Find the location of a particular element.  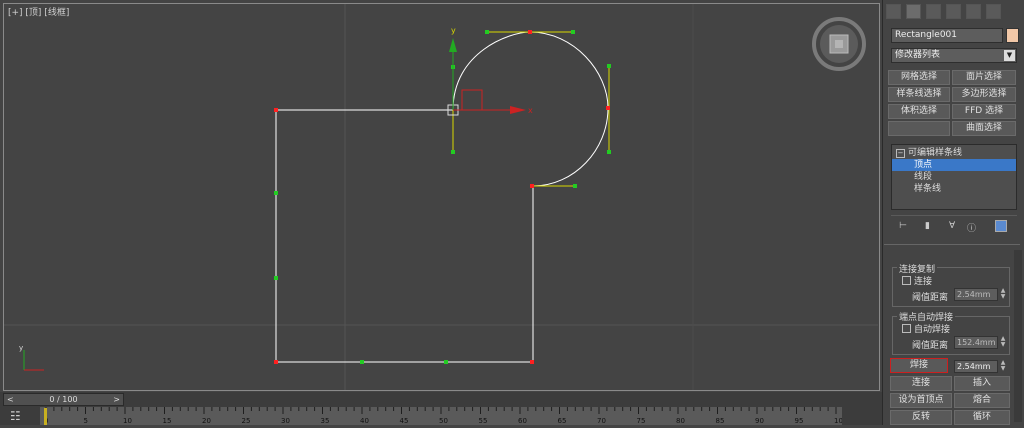

stack-item-segment: 线段 is located at coordinates (954, 177).